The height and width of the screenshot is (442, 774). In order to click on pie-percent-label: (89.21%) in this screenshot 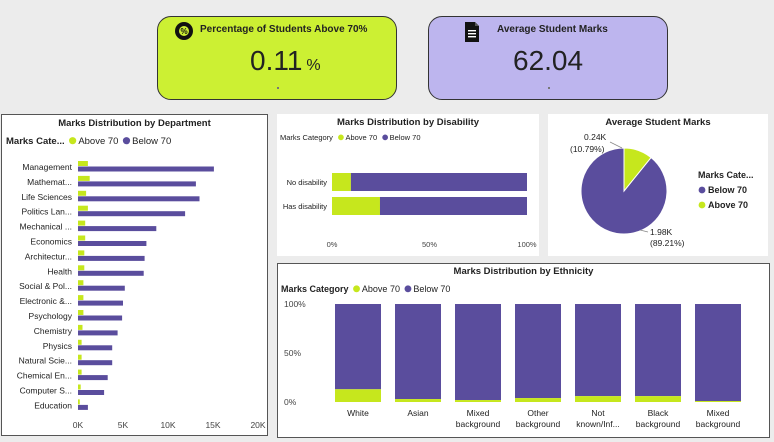, I will do `click(667, 243)`.